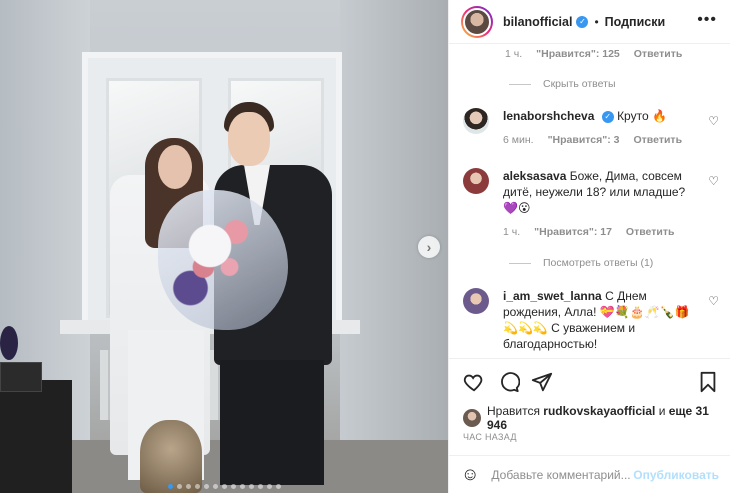 The height and width of the screenshot is (493, 730). Describe the element at coordinates (573, 232) in the screenshot. I see `comment-likes: "Нравится": 17` at that location.